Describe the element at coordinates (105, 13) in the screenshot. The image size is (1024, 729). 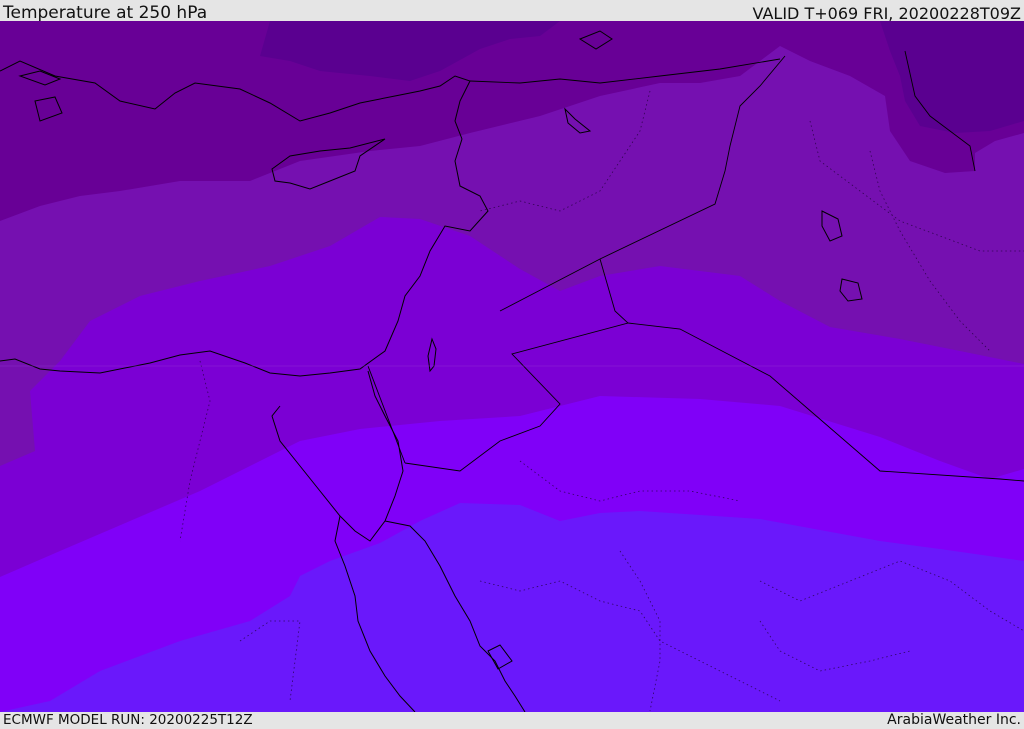
I see `map-title: Temperature at 250 hPa` at that location.